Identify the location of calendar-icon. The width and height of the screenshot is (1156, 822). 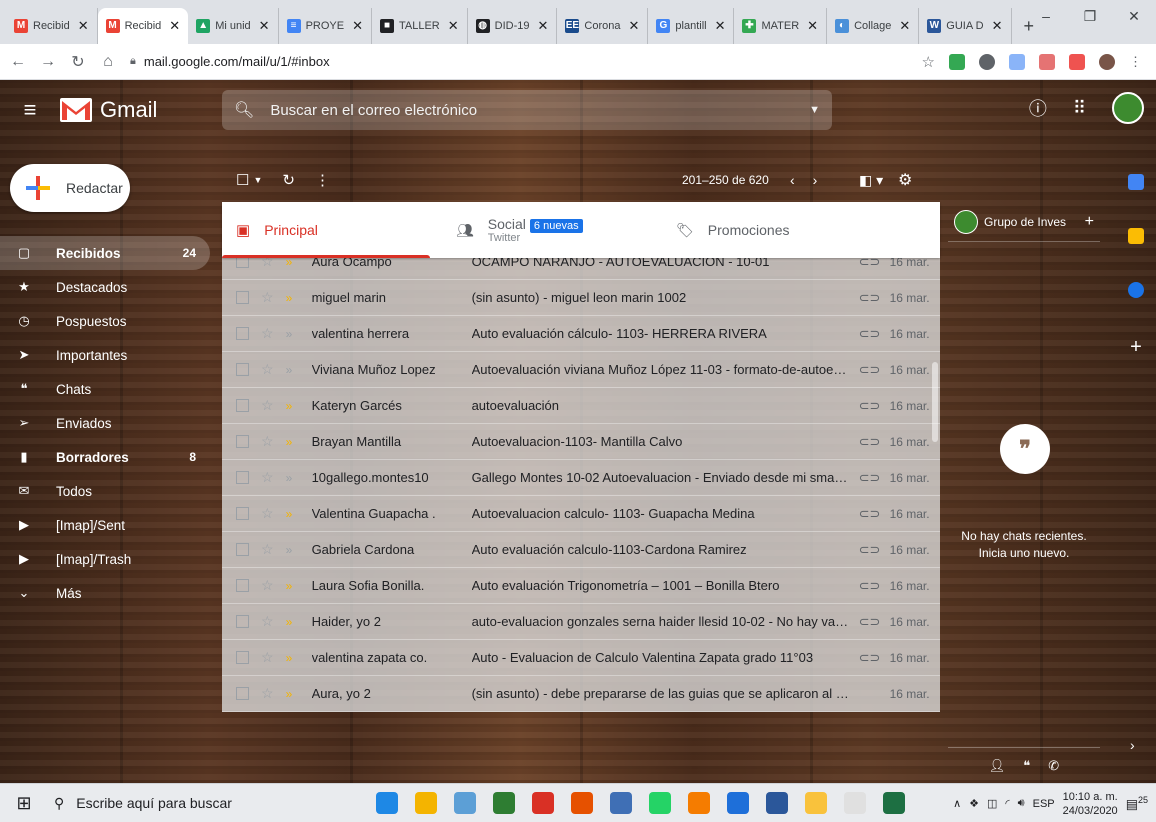
(1136, 182).